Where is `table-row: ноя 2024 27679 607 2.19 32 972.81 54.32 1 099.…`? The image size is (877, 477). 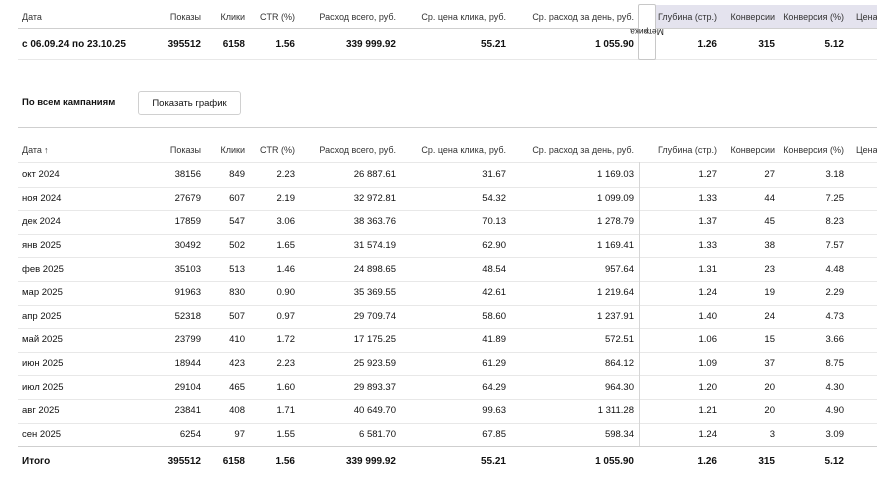 table-row: ноя 2024 27679 607 2.19 32 972.81 54.32 1 099.… is located at coordinates (438, 199).